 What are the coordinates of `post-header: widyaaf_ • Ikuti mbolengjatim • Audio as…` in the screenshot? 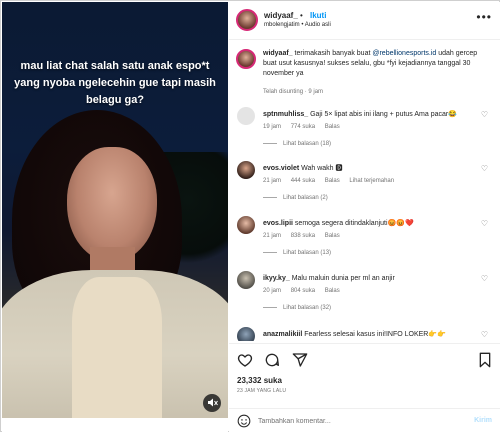 It's located at (364, 21).